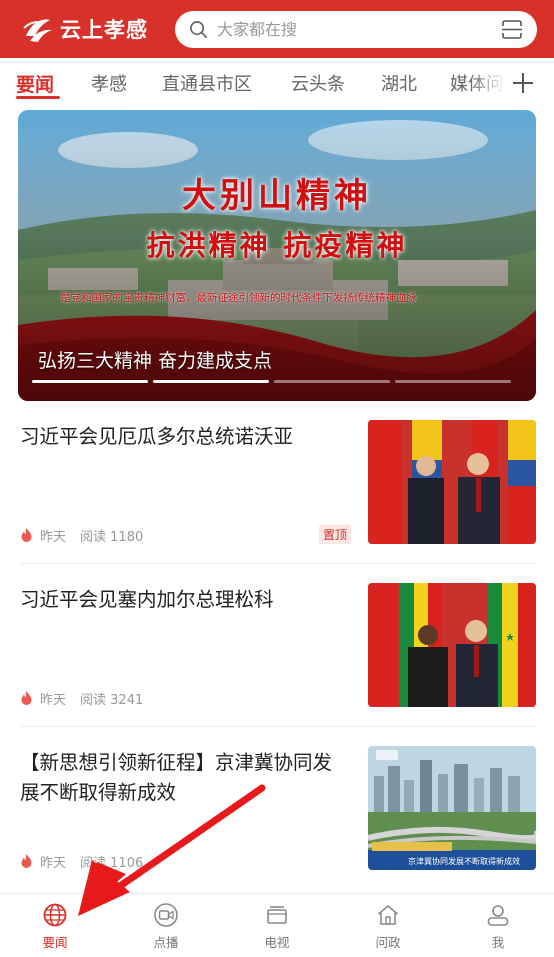  I want to click on news-title: 习近平会见塞内加尔总理松科, so click(181, 600).